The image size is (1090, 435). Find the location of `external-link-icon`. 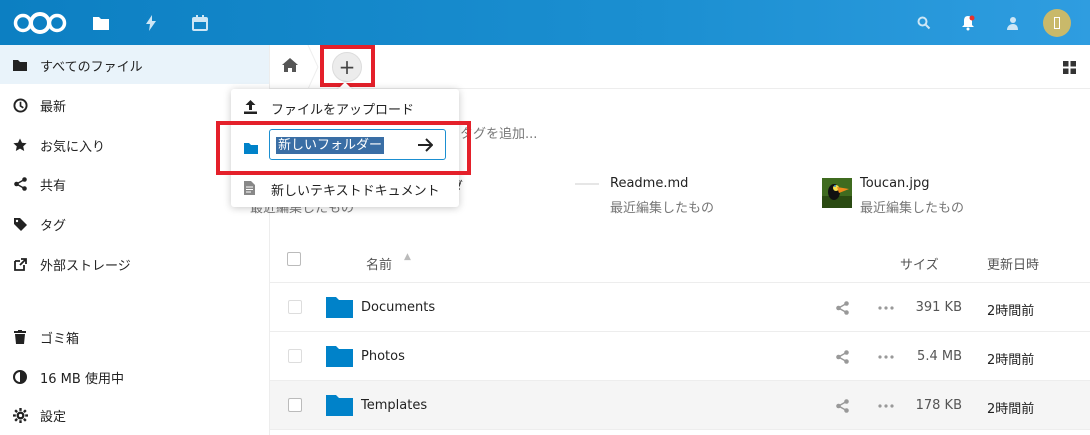

external-link-icon is located at coordinates (20, 264).